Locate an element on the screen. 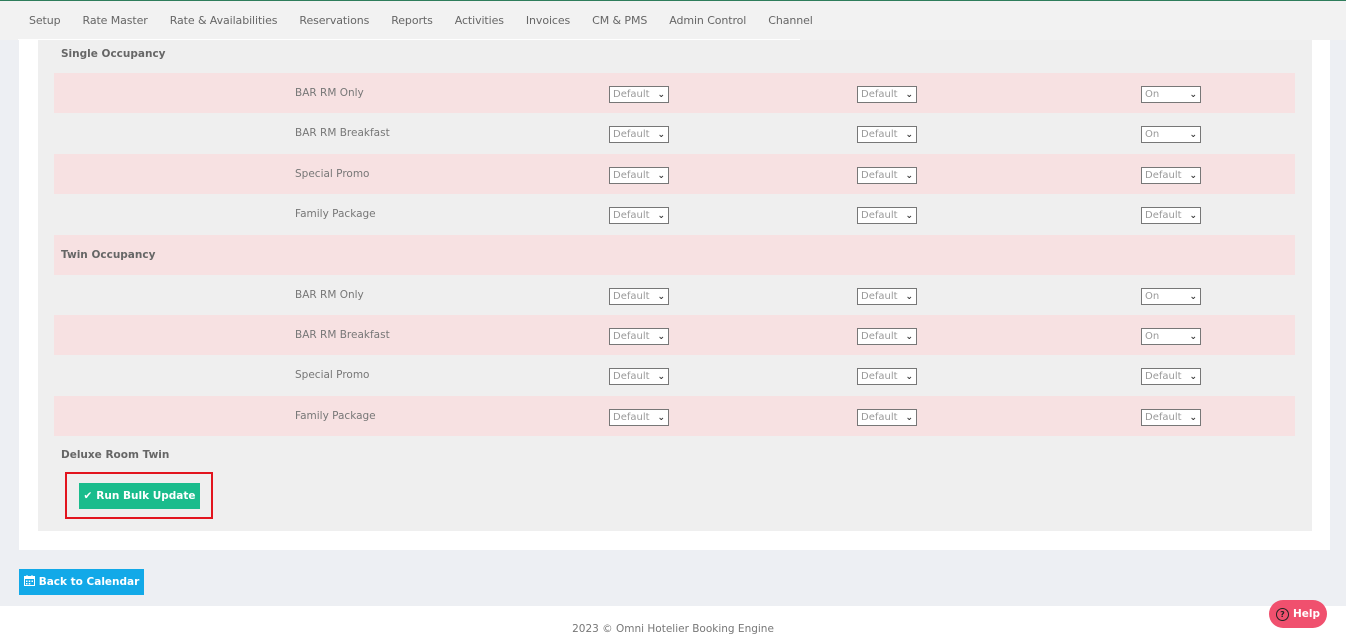 This screenshot has height=641, width=1346. nav-channel: Channel is located at coordinates (790, 20).